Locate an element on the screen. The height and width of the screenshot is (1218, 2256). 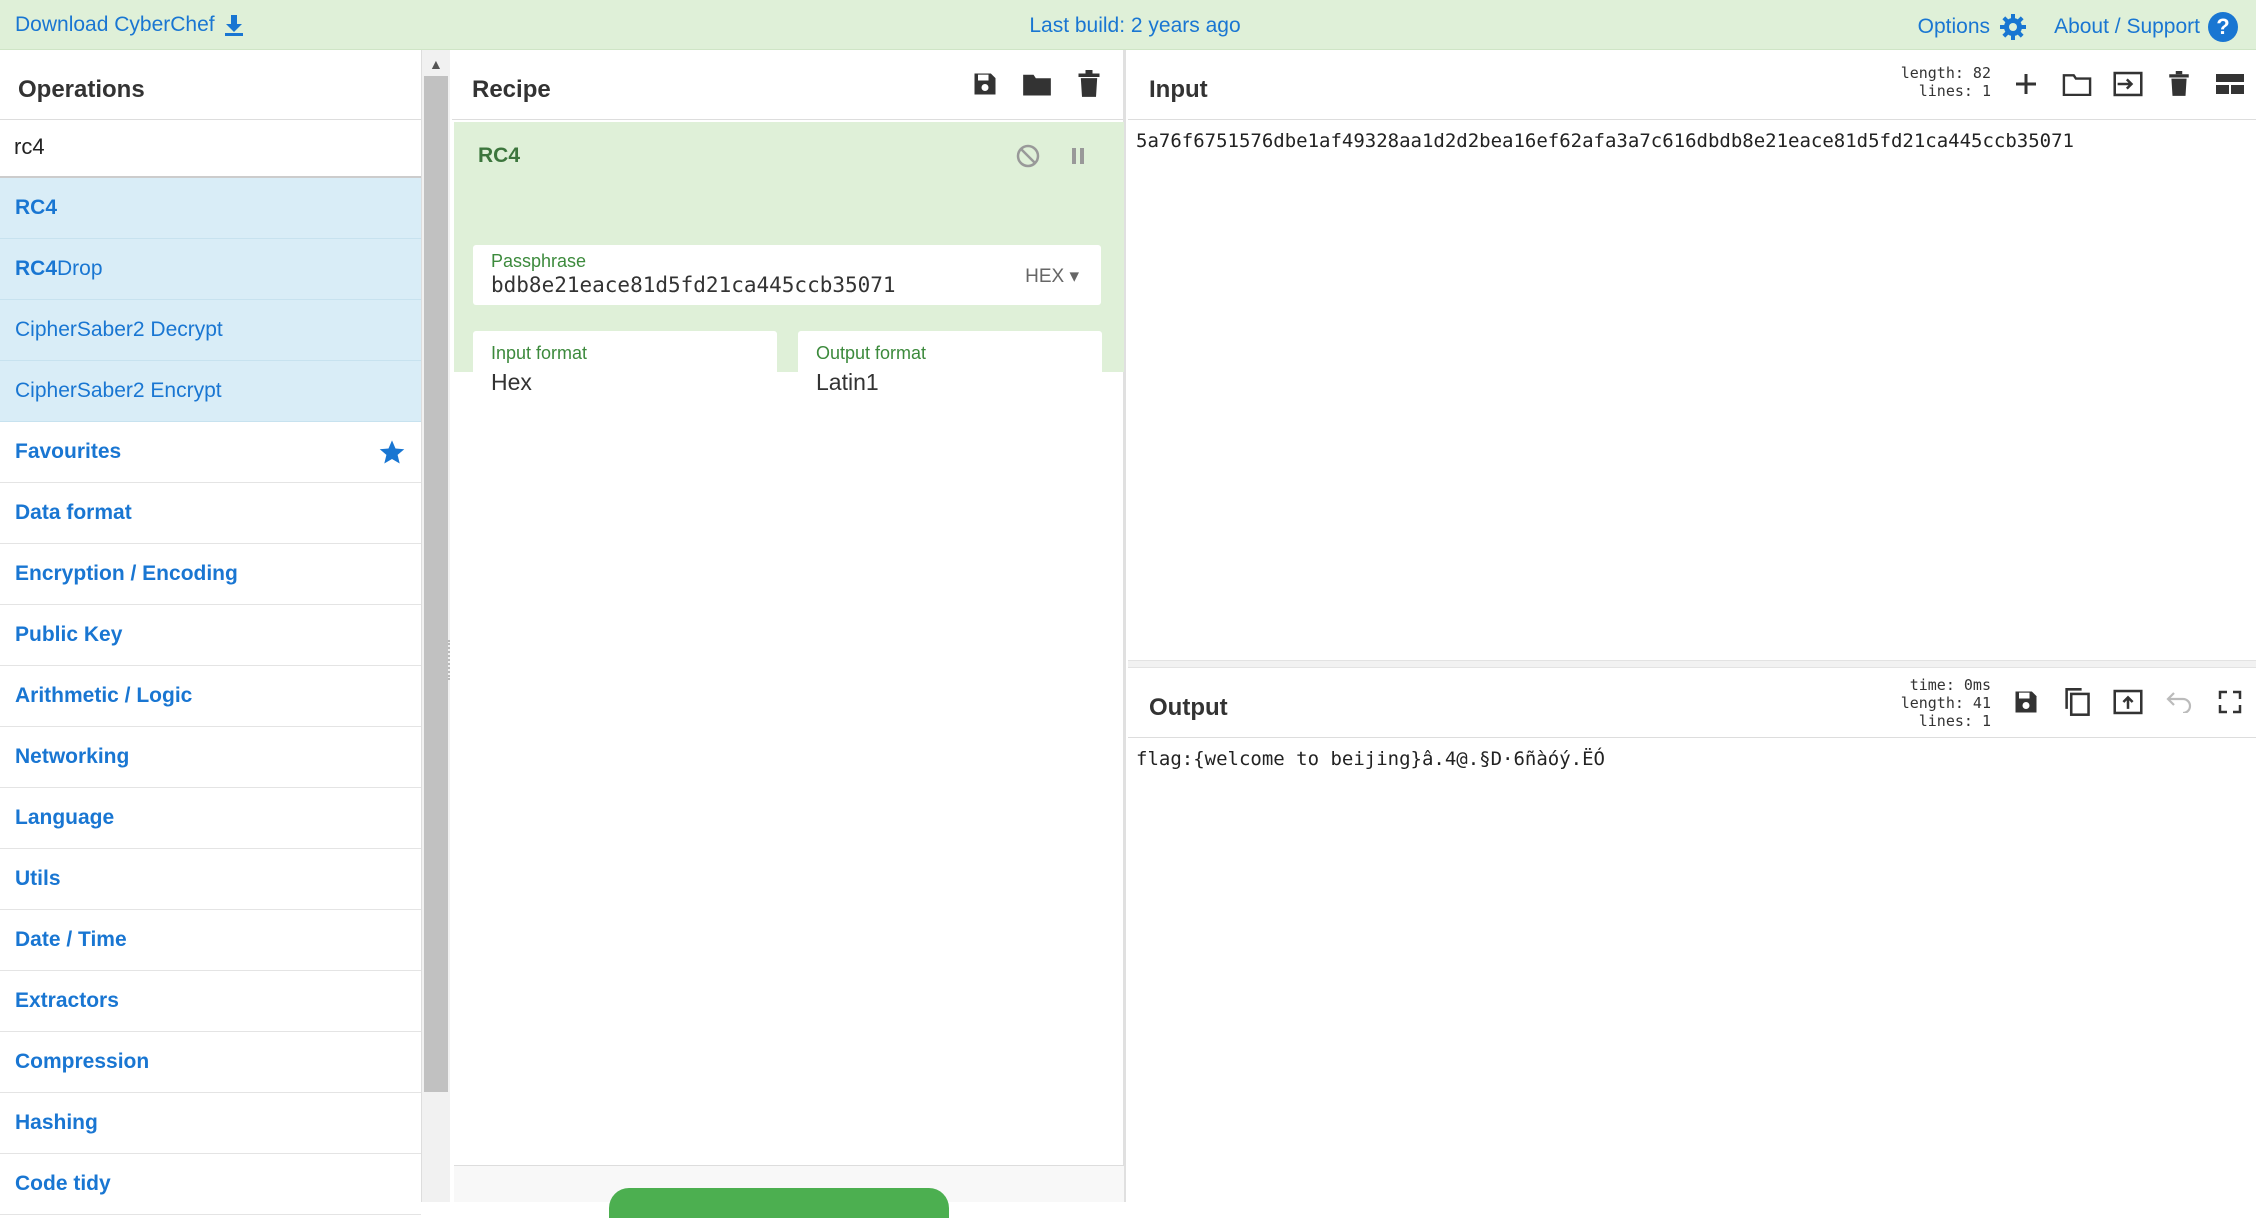
output-header: Output time: 0ms length: 41 lines: 1 is located at coordinates (1692, 703).